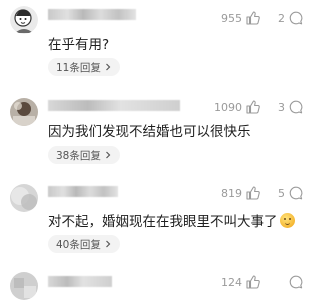 The height and width of the screenshot is (300, 320). What do you see at coordinates (78, 155) in the screenshot?
I see `replies-label: 38条回复` at bounding box center [78, 155].